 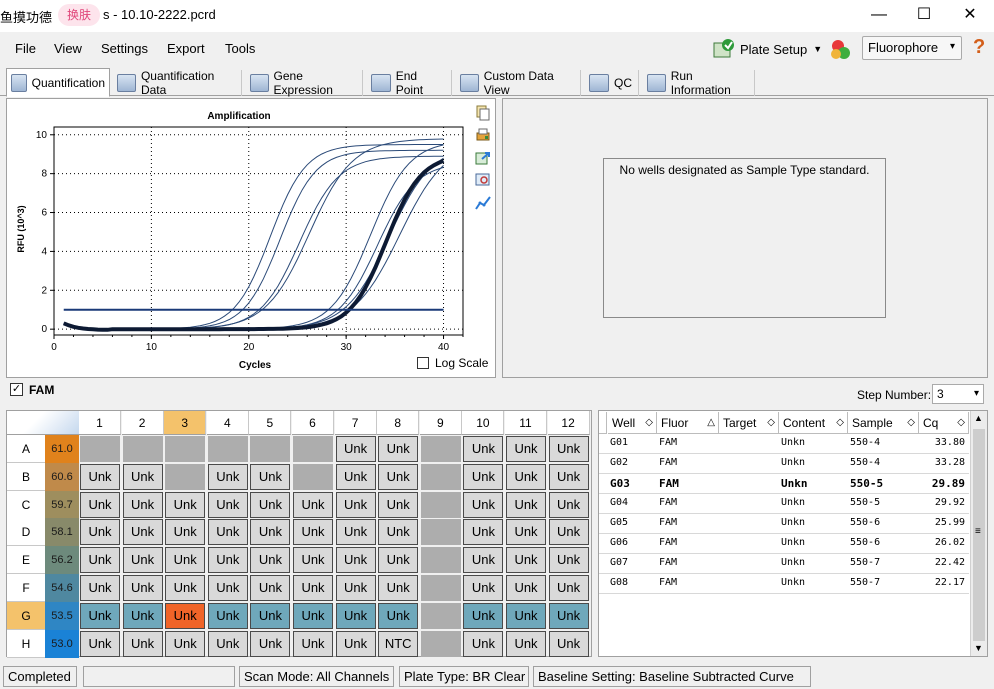 I want to click on step-number-select: 3 ▾, so click(x=958, y=394).